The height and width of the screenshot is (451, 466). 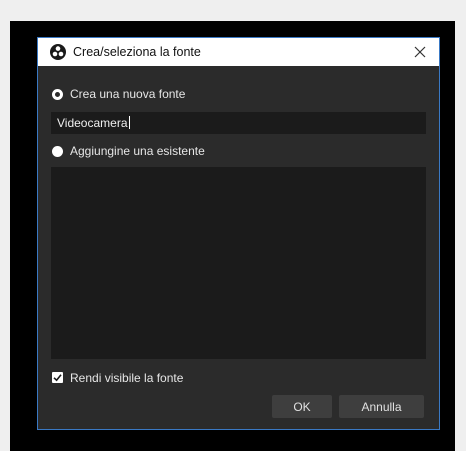 I want to click on add-existing-radio, so click(x=57, y=151).